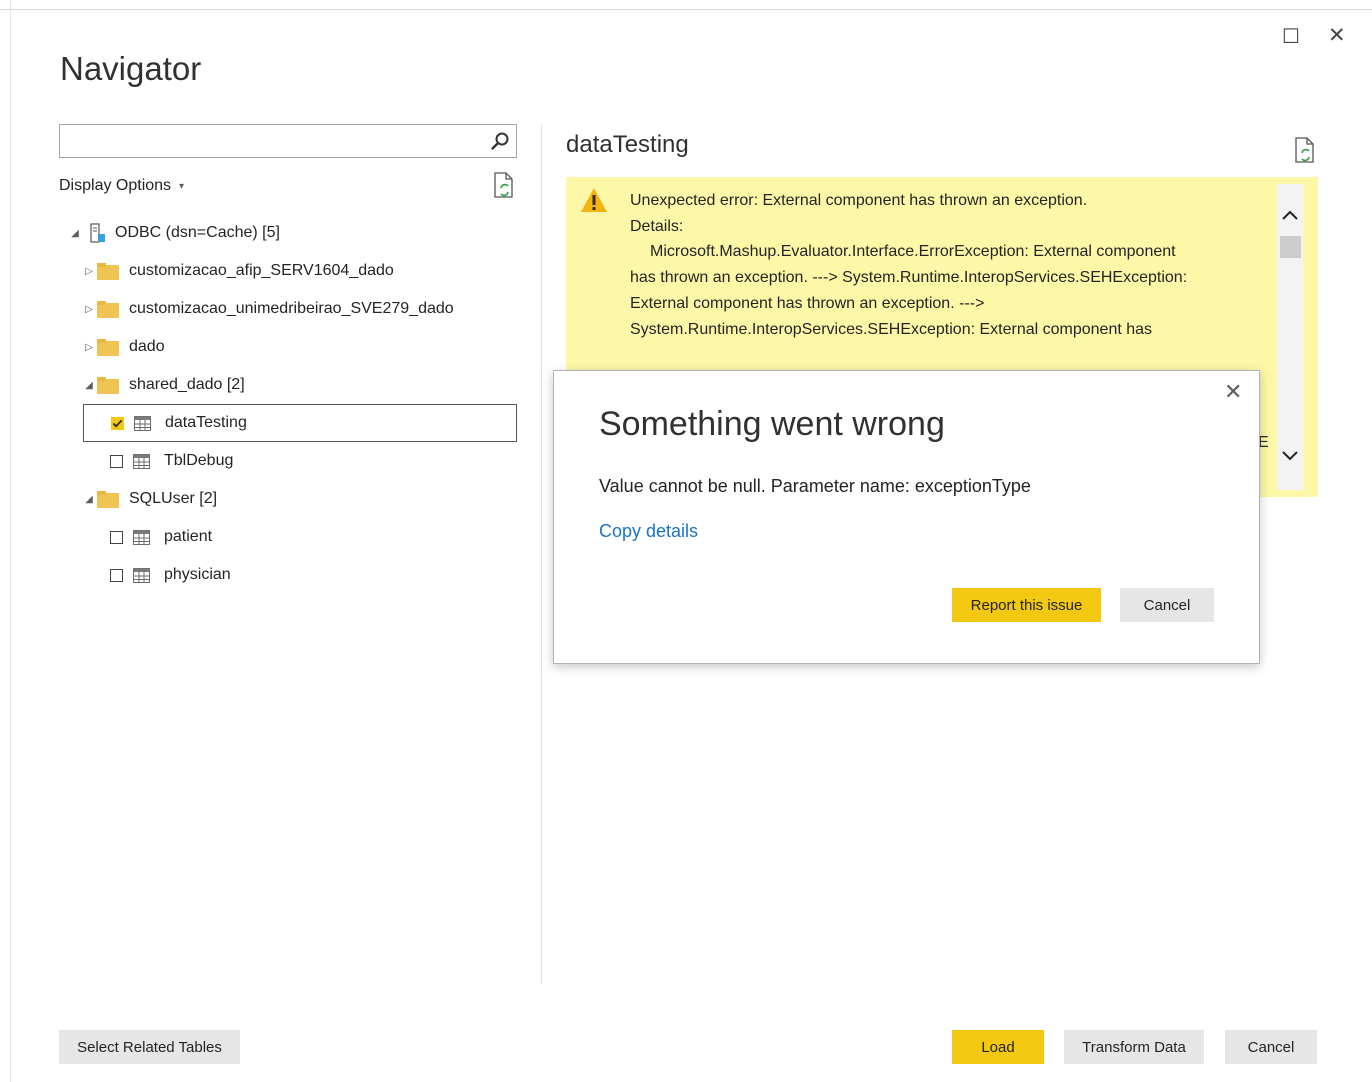  What do you see at coordinates (772, 424) in the screenshot?
I see `dialog-title: Something went wrong` at bounding box center [772, 424].